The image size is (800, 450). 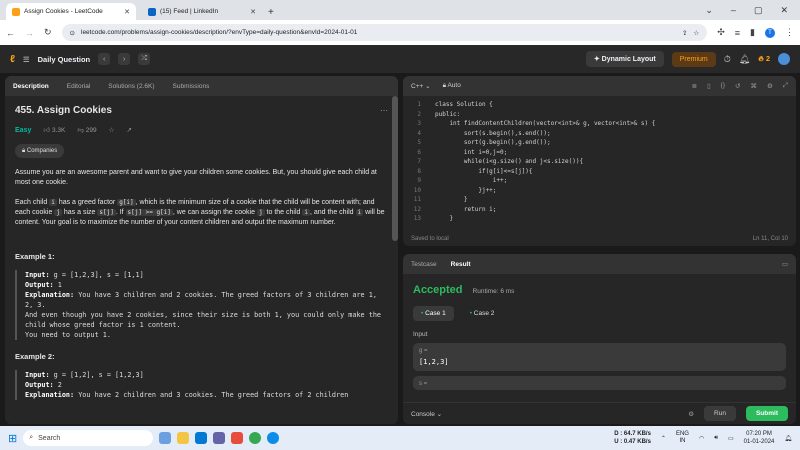 What do you see at coordinates (727, 59) in the screenshot?
I see `timer-icon: ⏱` at bounding box center [727, 59].